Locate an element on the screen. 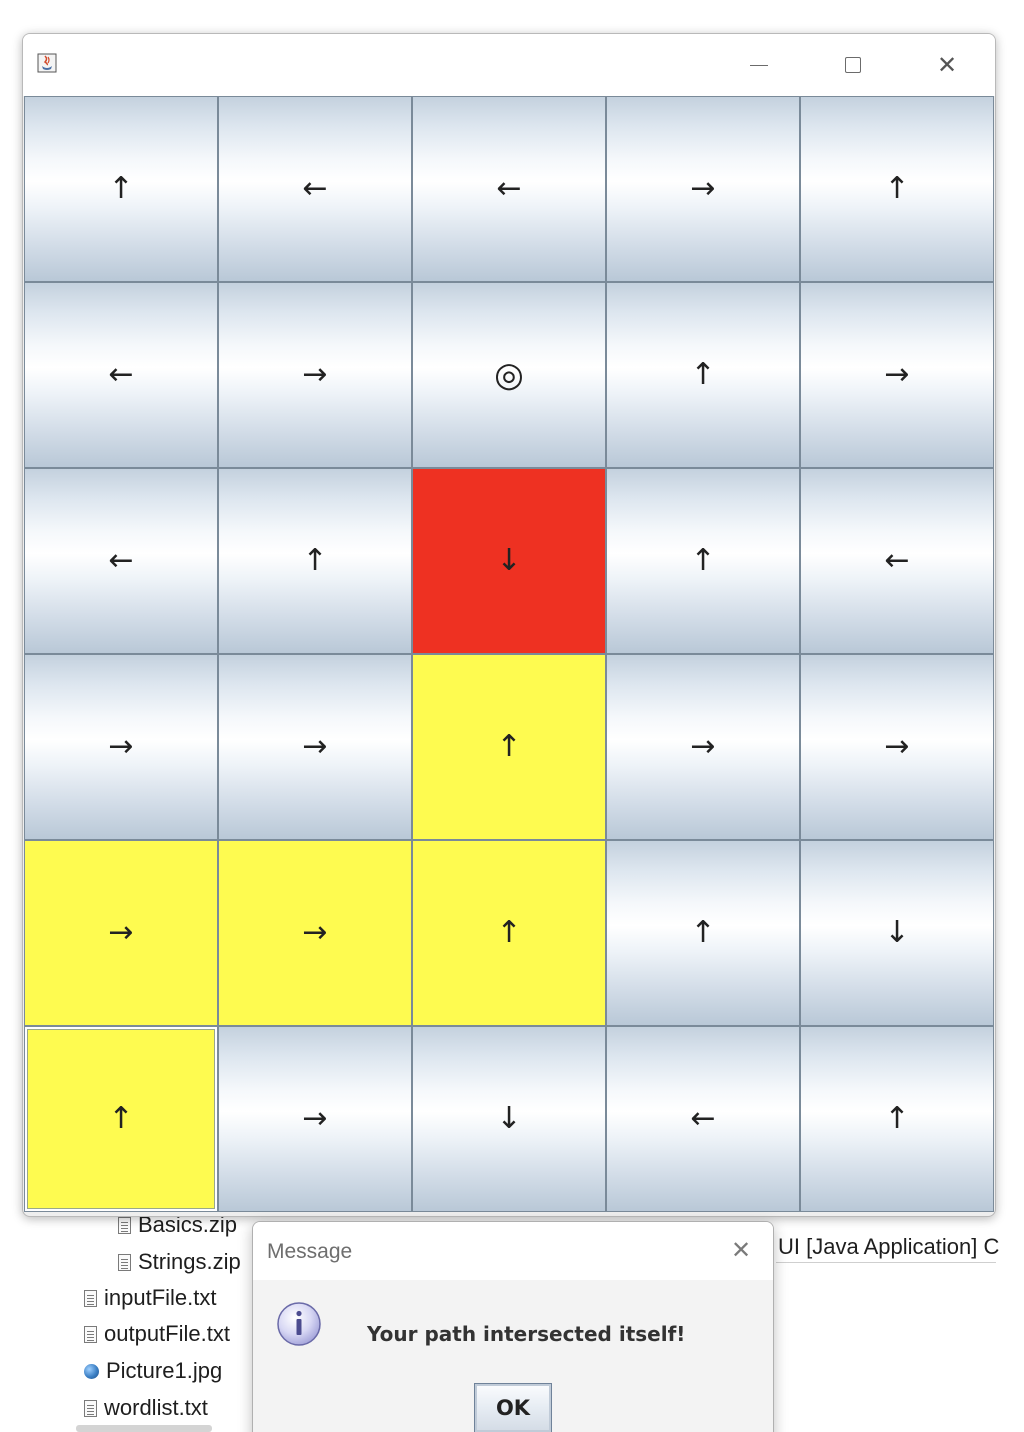 The width and height of the screenshot is (1024, 1432). ok-button: OK is located at coordinates (513, 1407).